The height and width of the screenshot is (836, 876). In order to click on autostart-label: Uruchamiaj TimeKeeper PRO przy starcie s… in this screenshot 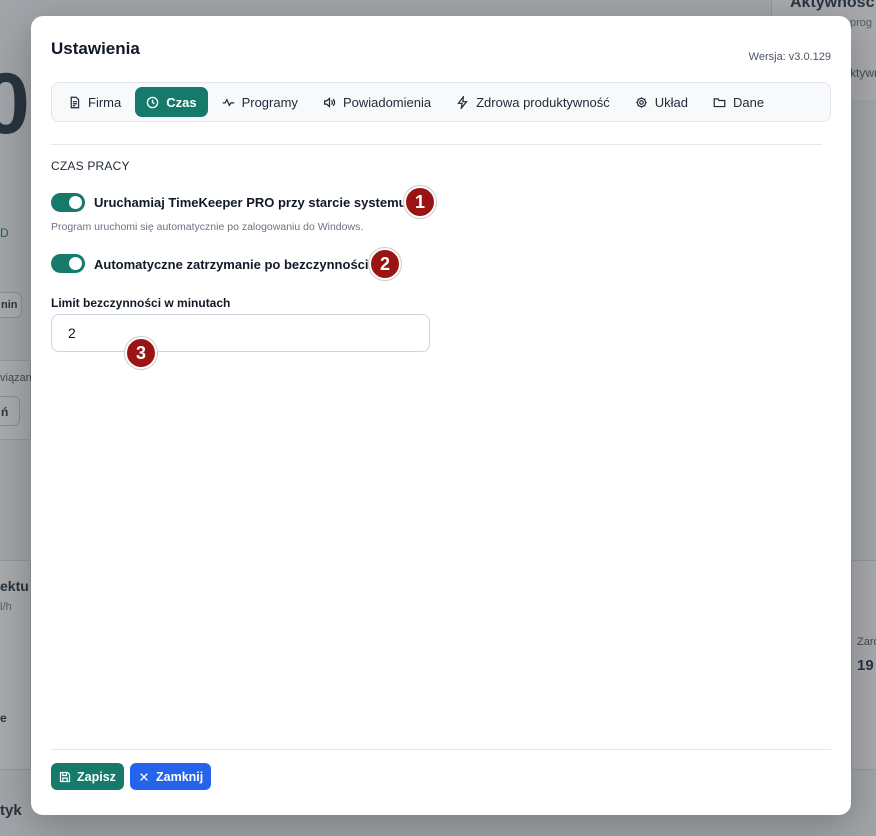, I will do `click(250, 202)`.